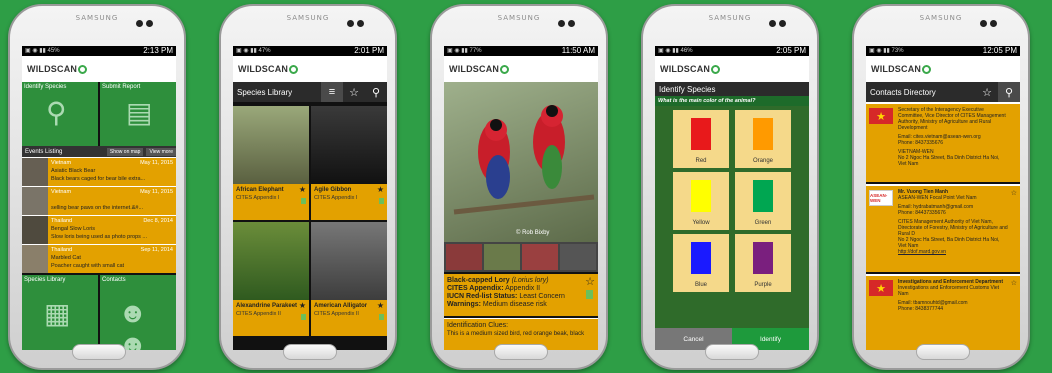  I want to click on color-option-green: Green, so click(763, 201).